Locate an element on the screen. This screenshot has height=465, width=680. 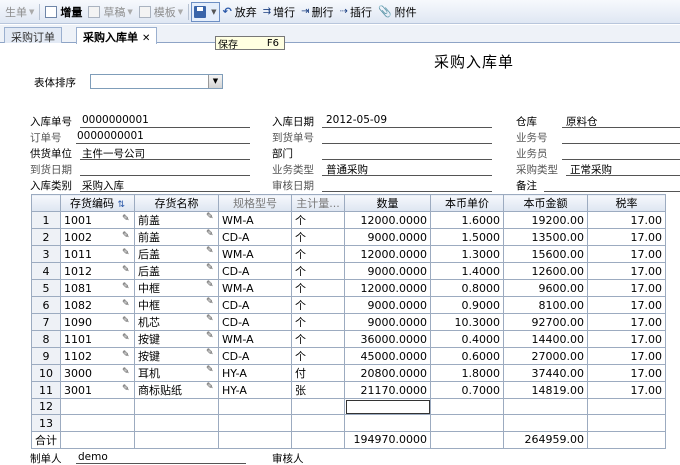
table-row: 12 is located at coordinates (348, 406).